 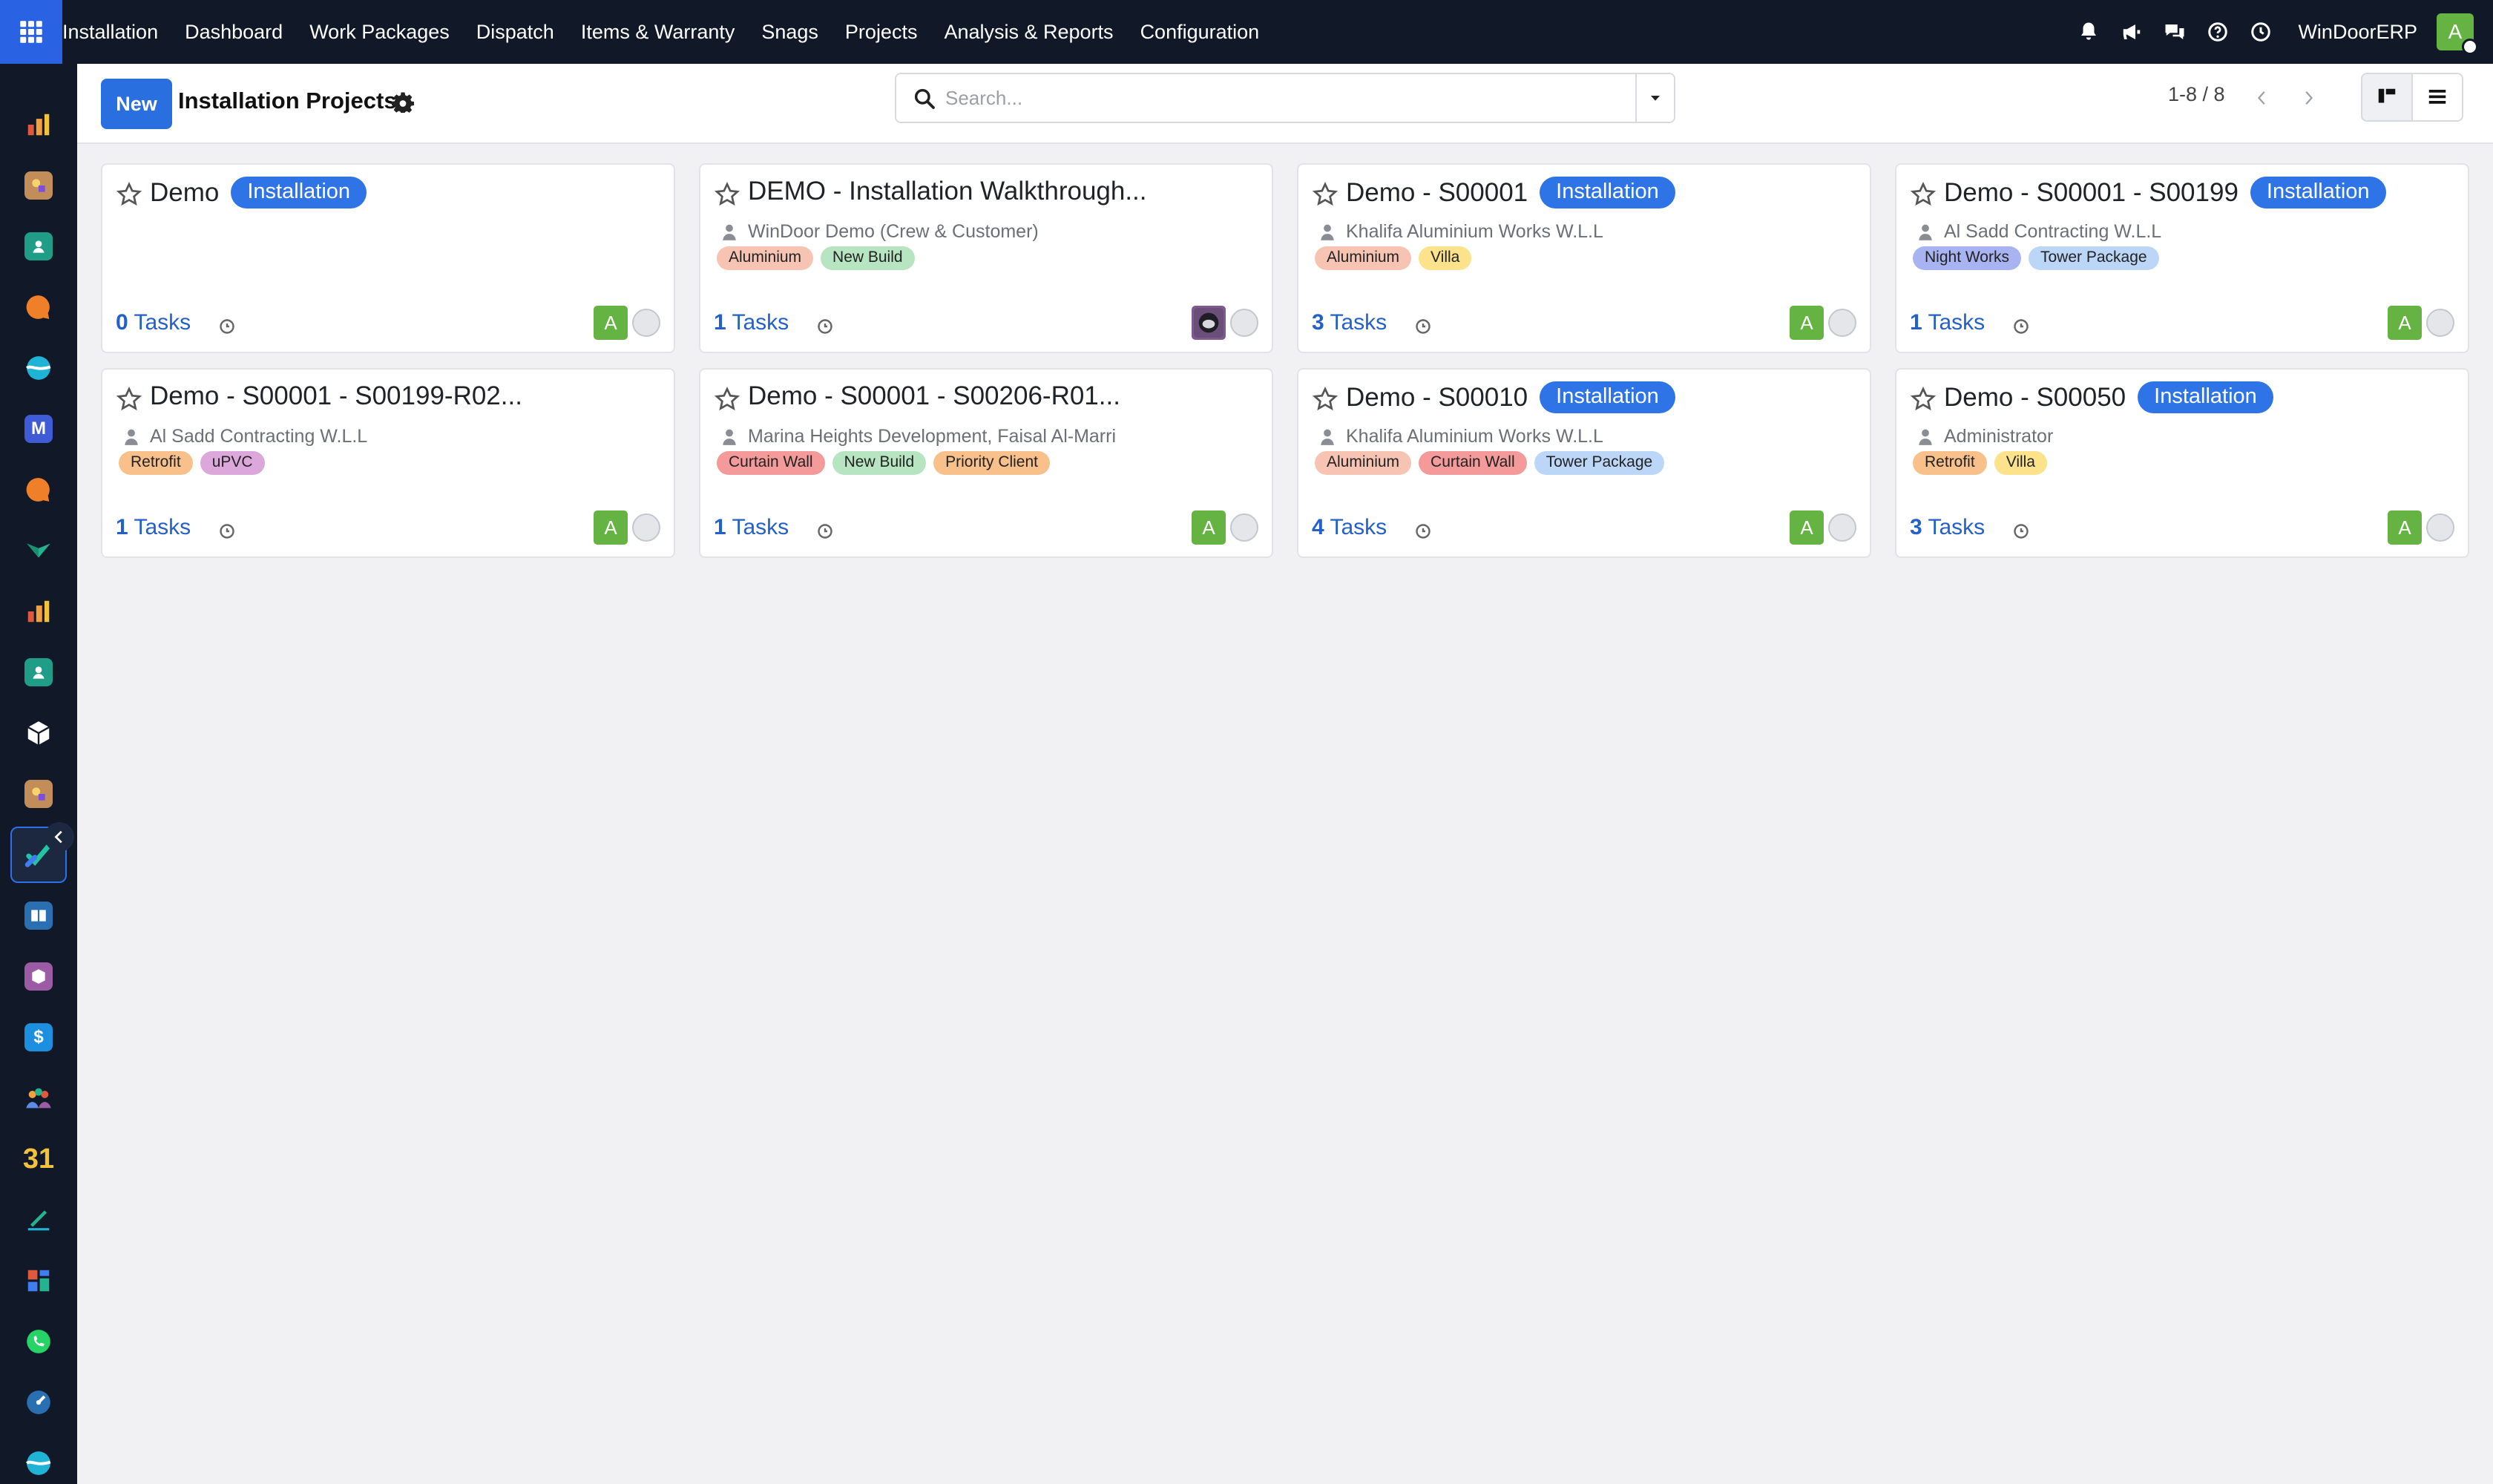 What do you see at coordinates (790, 32) in the screenshot?
I see `menu-snags: Snags` at bounding box center [790, 32].